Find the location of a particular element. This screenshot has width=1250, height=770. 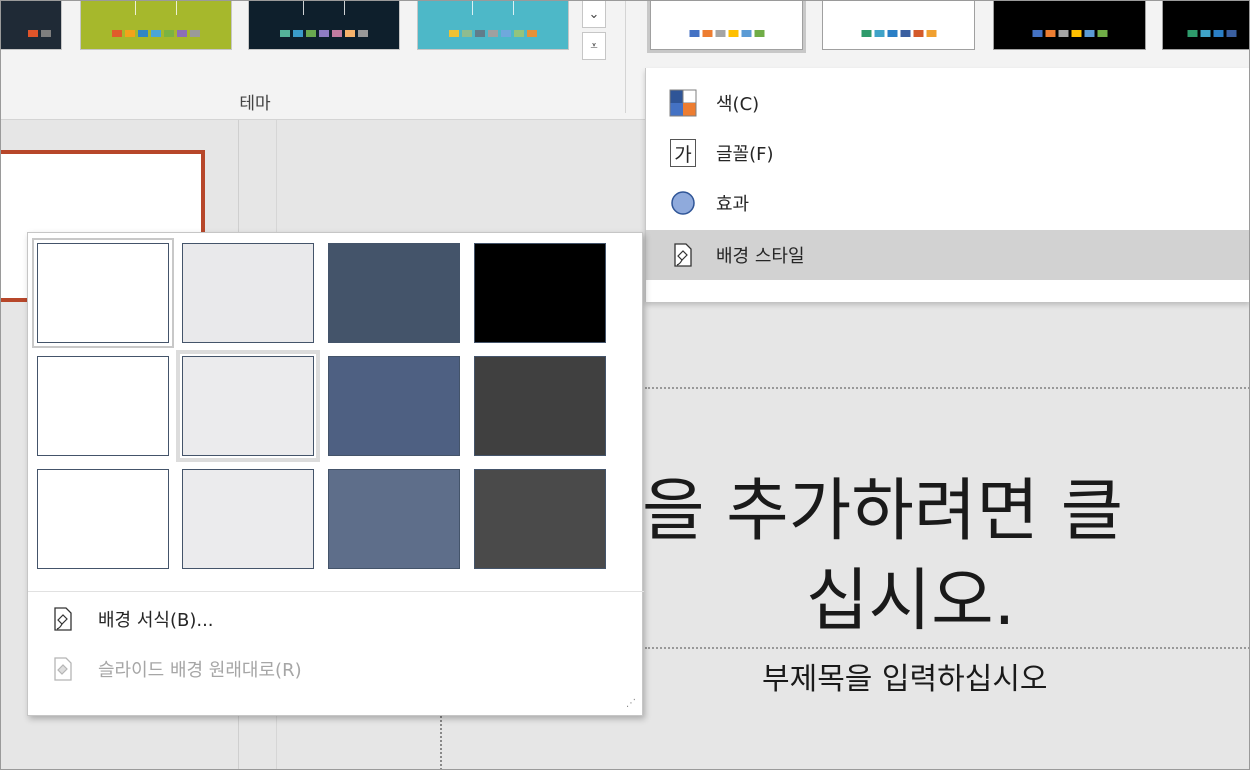

gallery-scroll: ⌄ ⩡ is located at coordinates (594, 32).